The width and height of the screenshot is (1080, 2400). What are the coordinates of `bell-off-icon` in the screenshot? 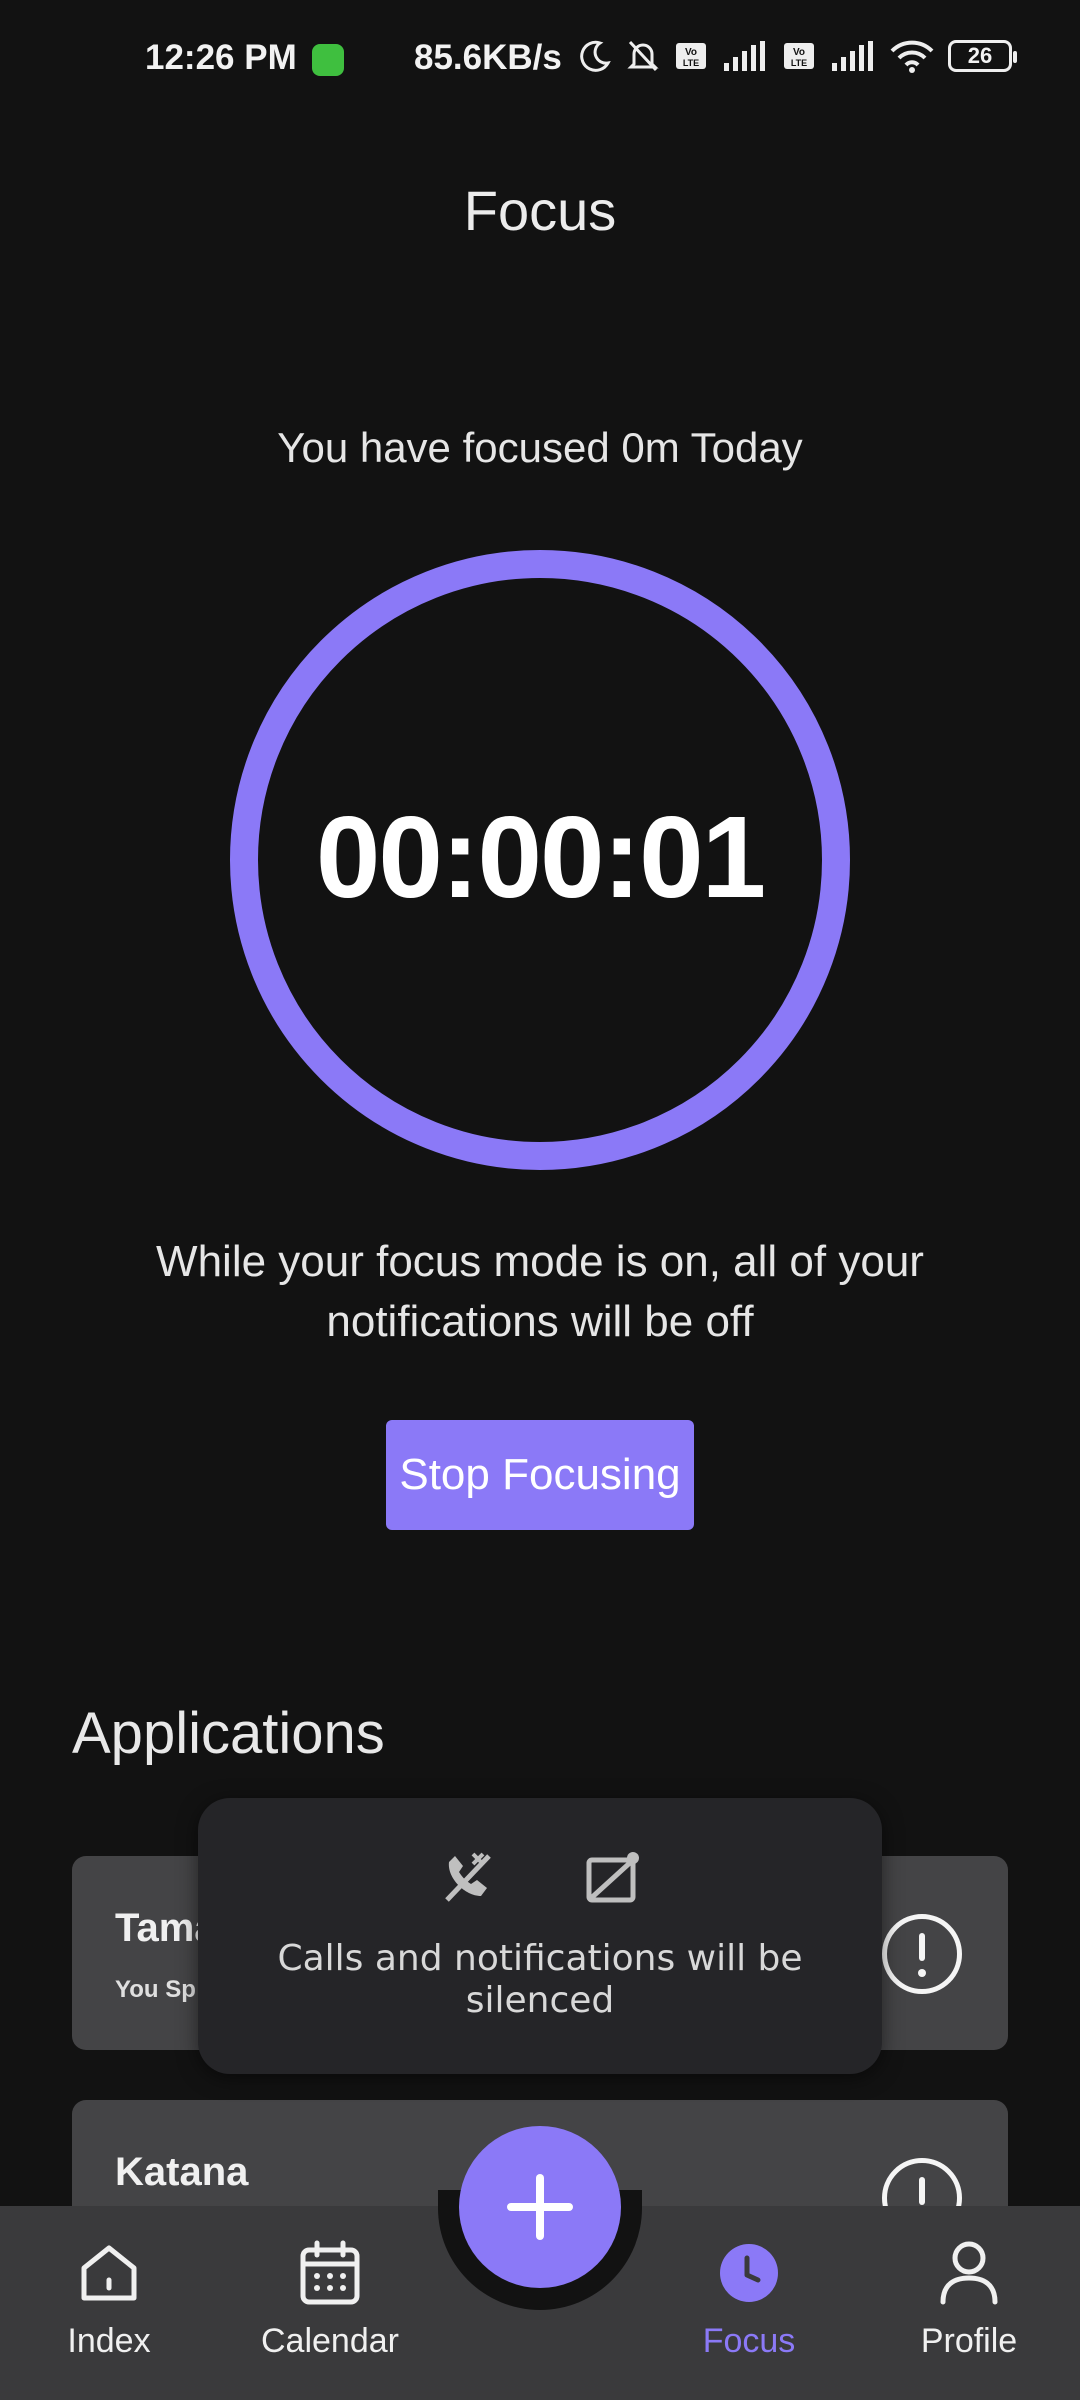 It's located at (643, 56).